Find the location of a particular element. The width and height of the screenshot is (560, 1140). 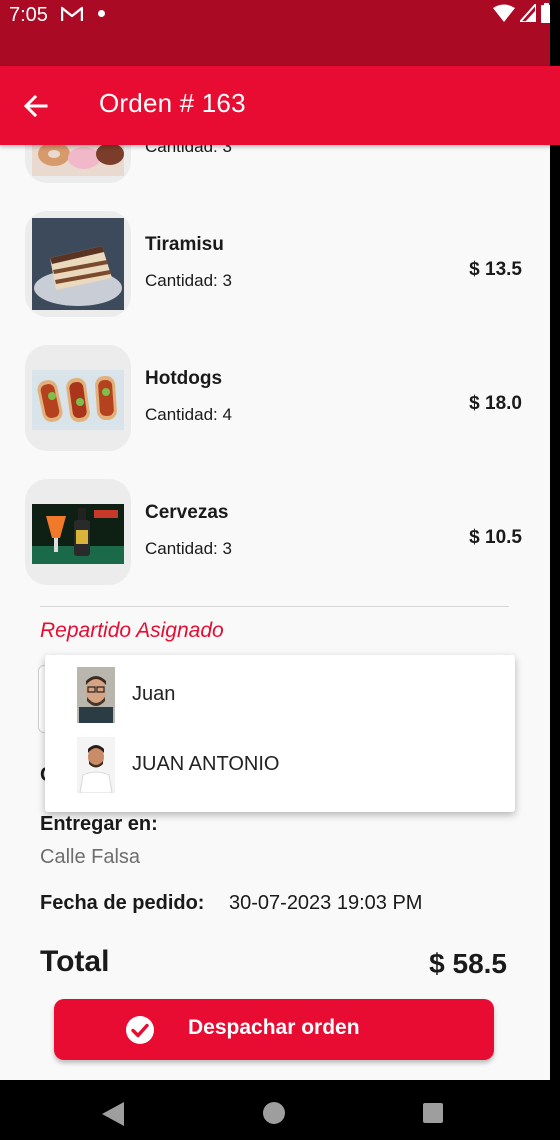

back-arrow-icon is located at coordinates (36, 106).